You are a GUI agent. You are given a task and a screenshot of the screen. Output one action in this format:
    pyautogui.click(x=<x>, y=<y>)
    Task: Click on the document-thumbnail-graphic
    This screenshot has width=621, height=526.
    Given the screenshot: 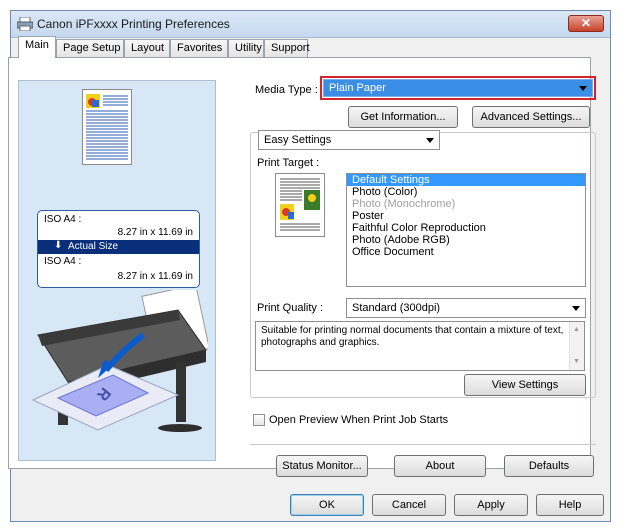 What is the action you would take?
    pyautogui.click(x=300, y=204)
    